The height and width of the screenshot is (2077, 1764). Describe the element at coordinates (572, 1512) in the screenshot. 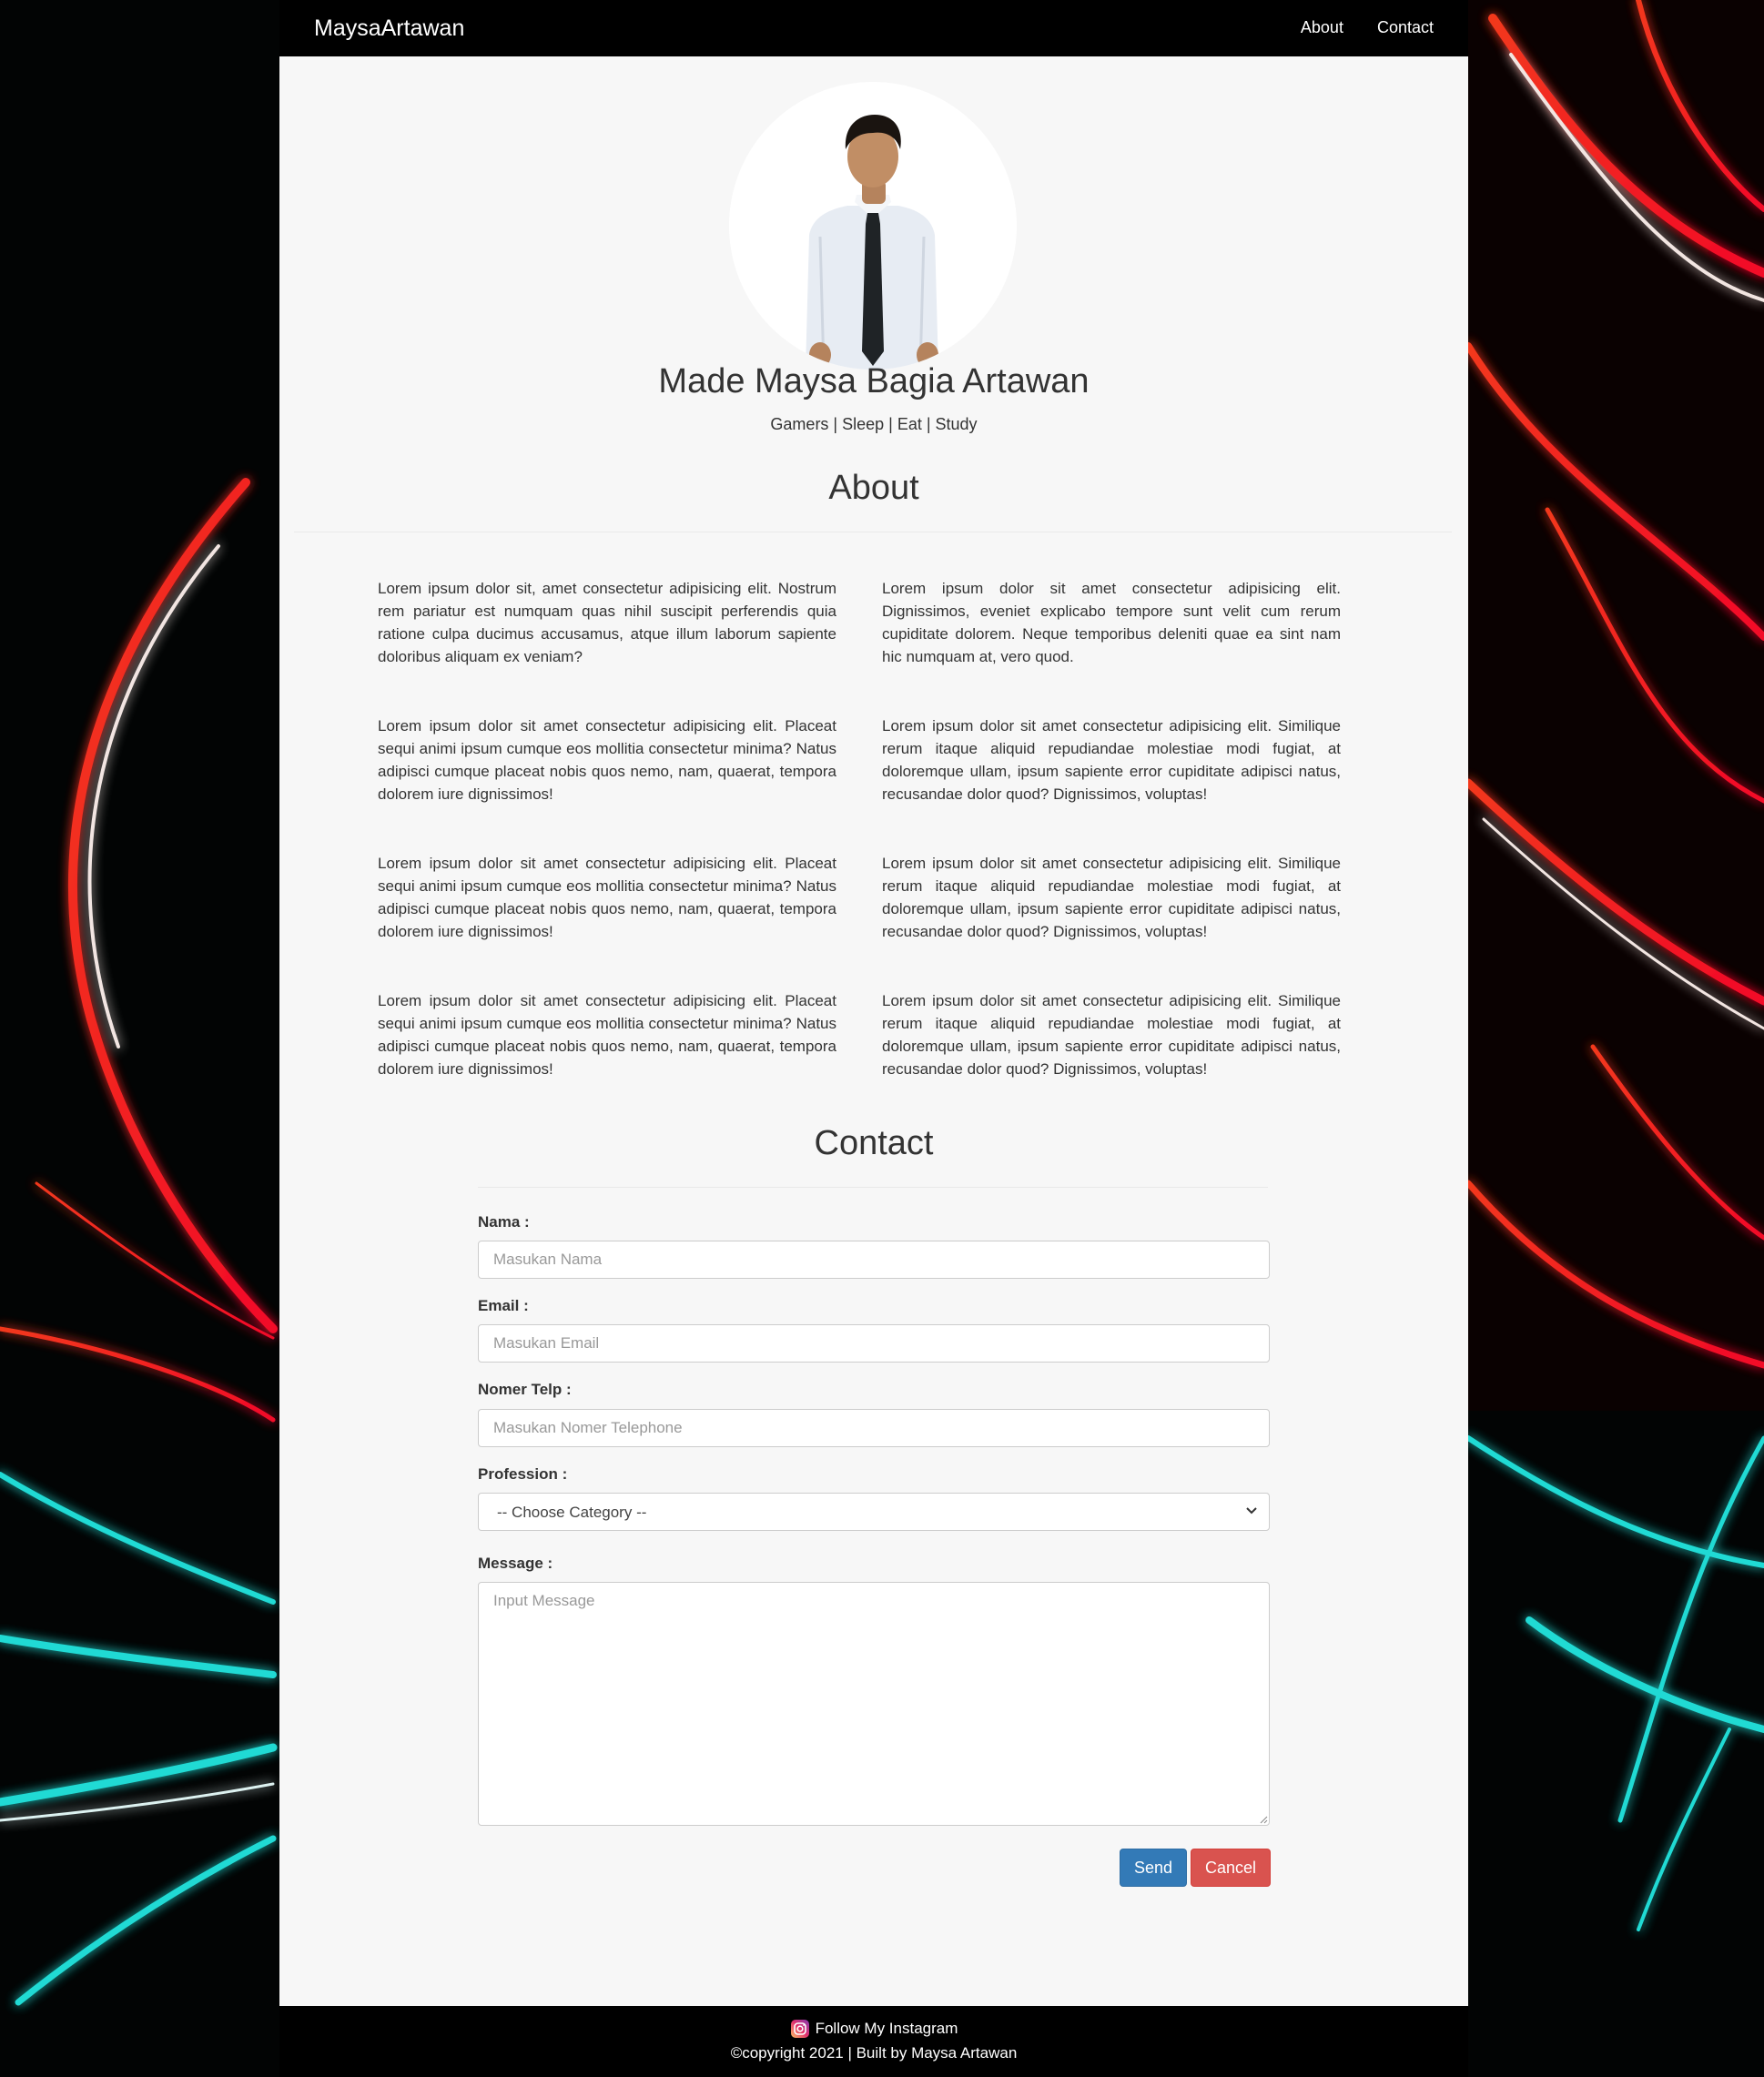

I see `profession-selected-value: -- Choose Category --` at that location.